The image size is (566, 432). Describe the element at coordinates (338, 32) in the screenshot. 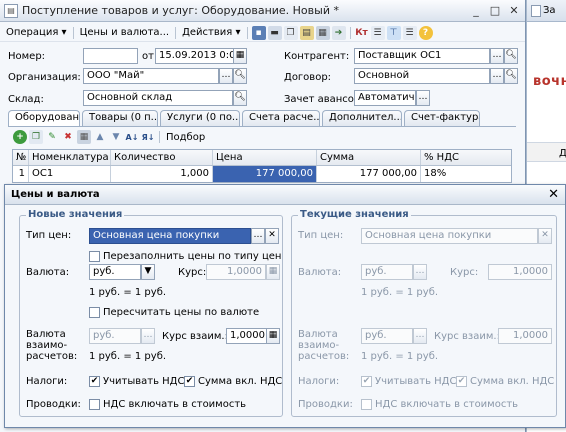

I see `based-on-icon: ➔` at that location.